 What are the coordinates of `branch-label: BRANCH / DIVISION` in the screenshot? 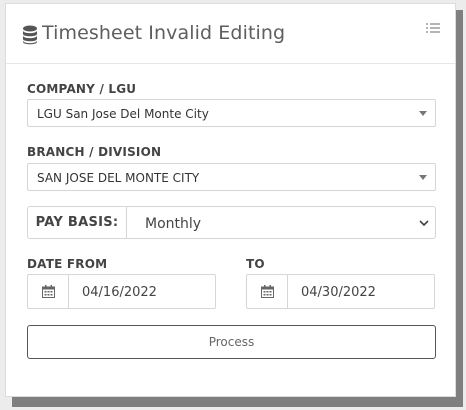 It's located at (94, 152).